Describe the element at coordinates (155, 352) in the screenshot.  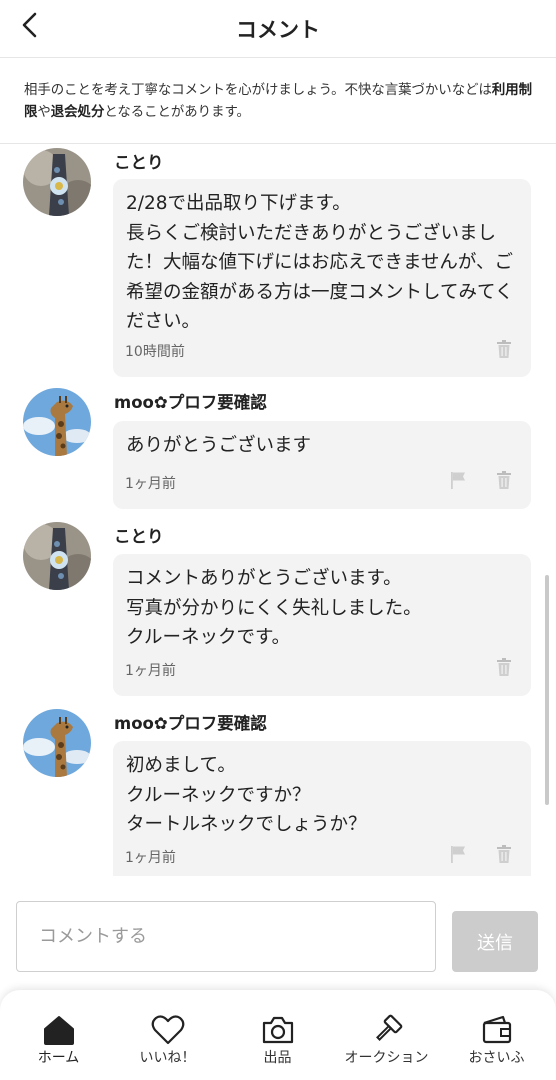
I see `comment-timestamp: 10時間前` at that location.